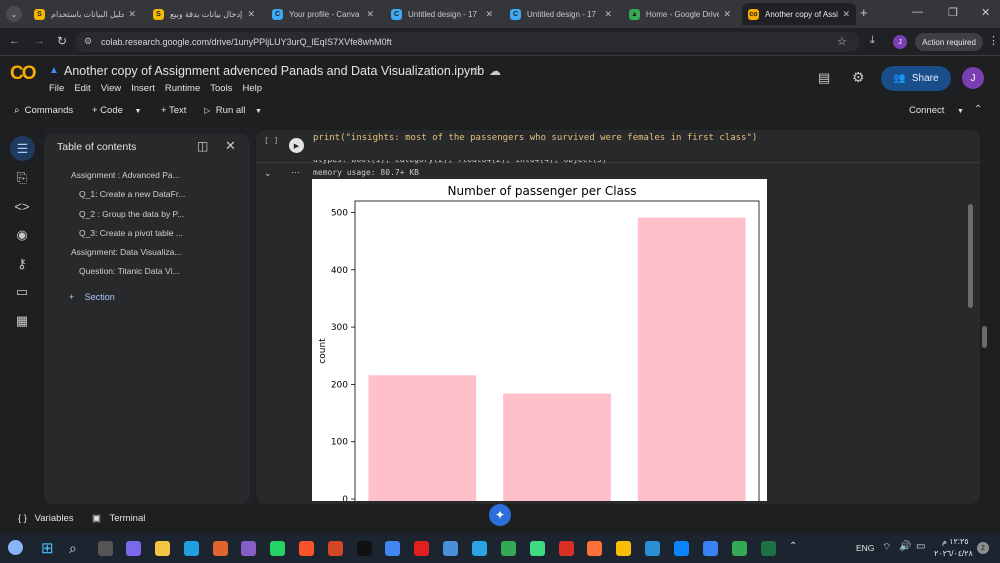 This screenshot has height=563, width=1000. Describe the element at coordinates (652, 548) in the screenshot. I see `vscode-icon` at that location.